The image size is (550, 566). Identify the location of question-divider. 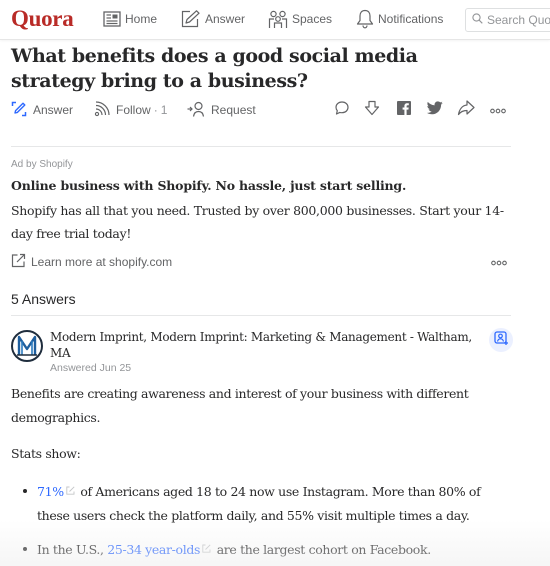
(261, 146).